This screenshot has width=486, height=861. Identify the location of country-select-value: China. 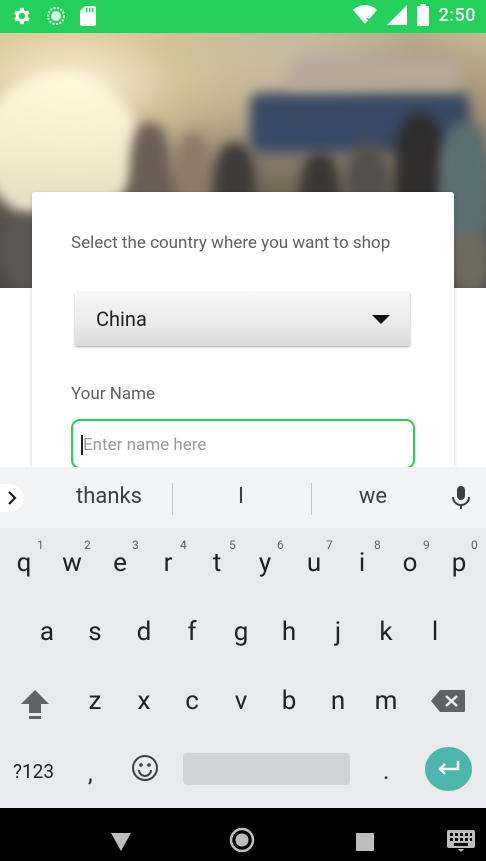
(121, 319).